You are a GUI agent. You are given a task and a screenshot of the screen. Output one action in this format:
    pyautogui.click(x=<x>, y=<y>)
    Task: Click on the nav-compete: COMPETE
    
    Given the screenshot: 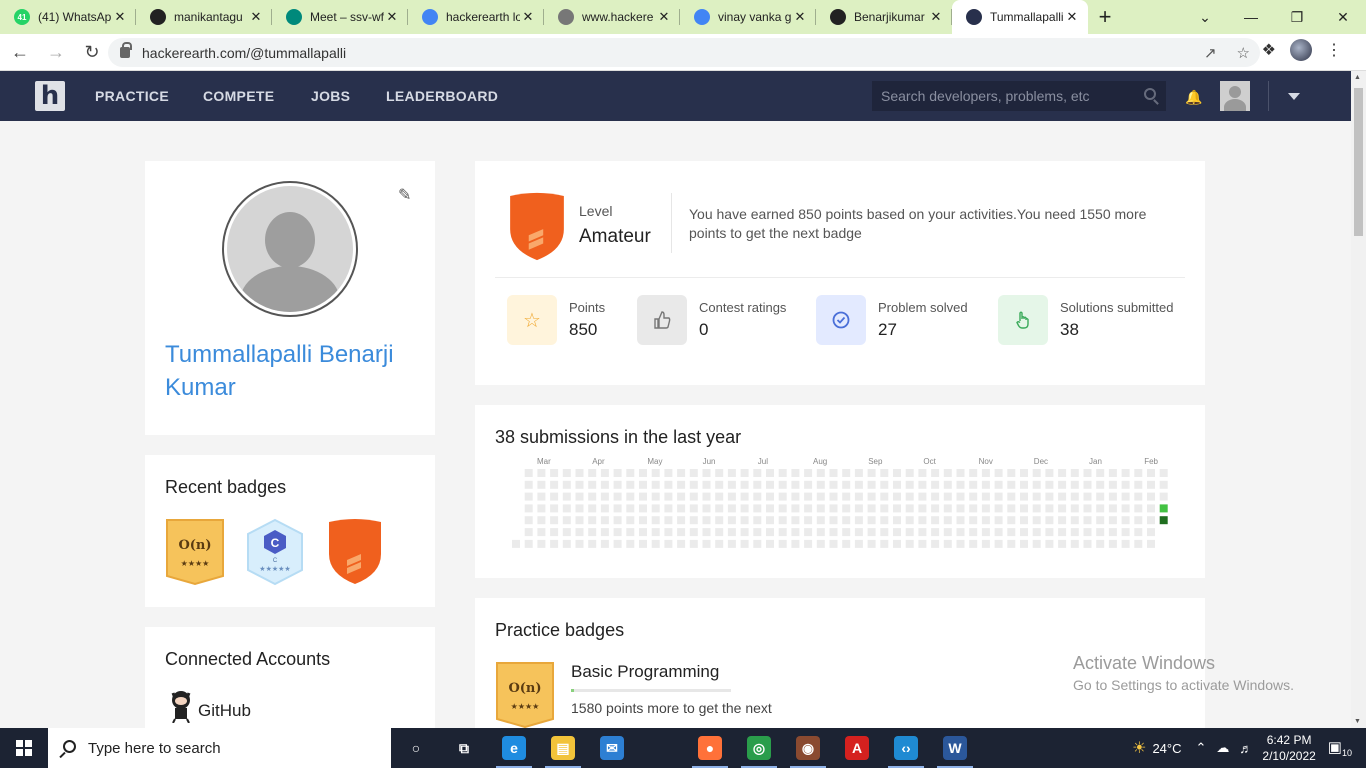 What is the action you would take?
    pyautogui.click(x=238, y=96)
    